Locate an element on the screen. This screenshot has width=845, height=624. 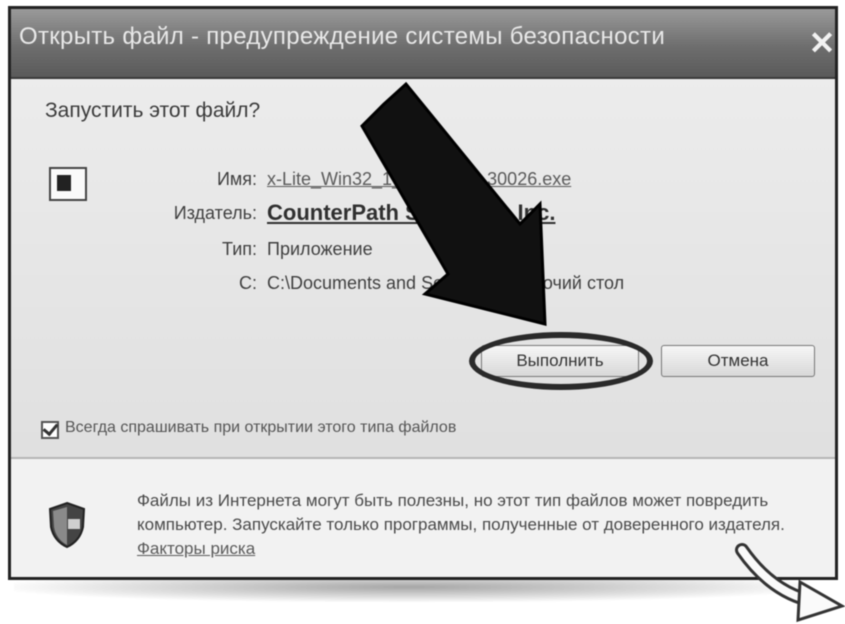
highlight-ring is located at coordinates (561, 361).